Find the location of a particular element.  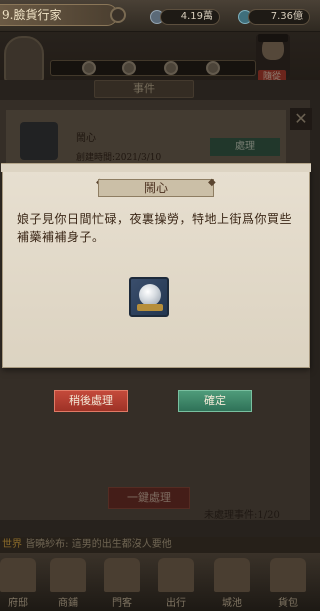

world-chat-ticker: 世界 皆曉紗布: 這男的出生都沒人要他 is located at coordinates (160, 545).